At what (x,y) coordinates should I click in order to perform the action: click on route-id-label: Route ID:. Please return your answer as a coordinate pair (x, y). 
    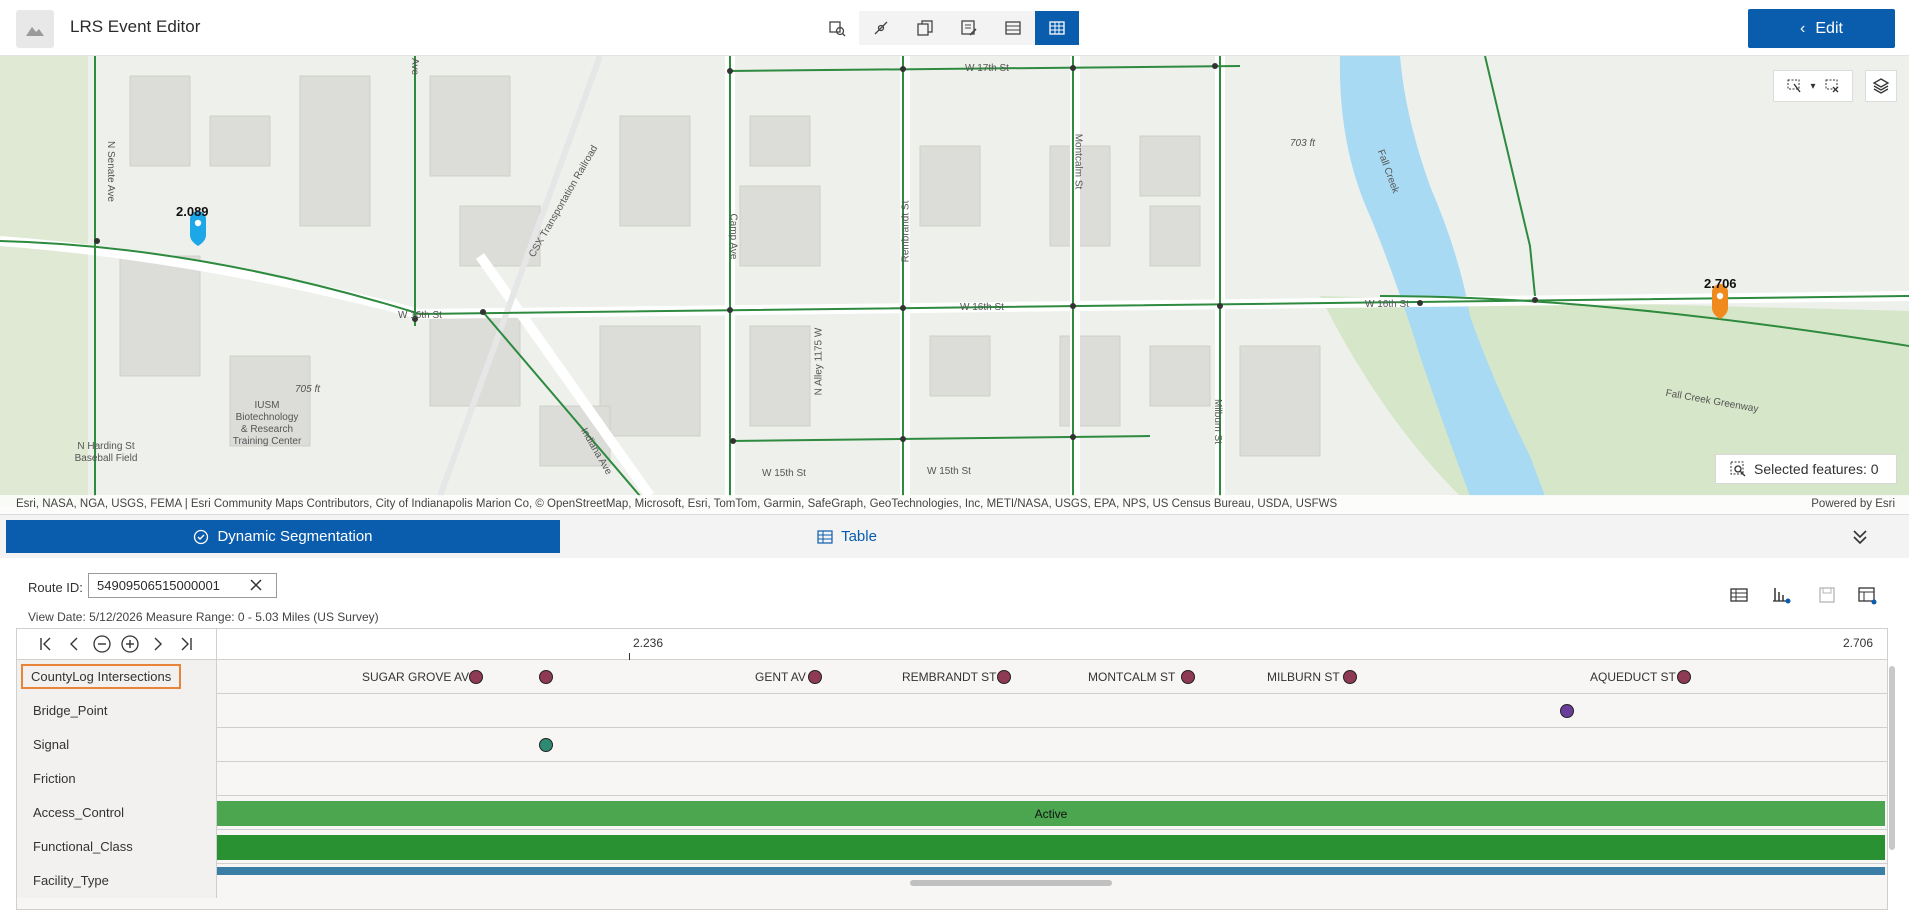
    Looking at the image, I should click on (55, 587).